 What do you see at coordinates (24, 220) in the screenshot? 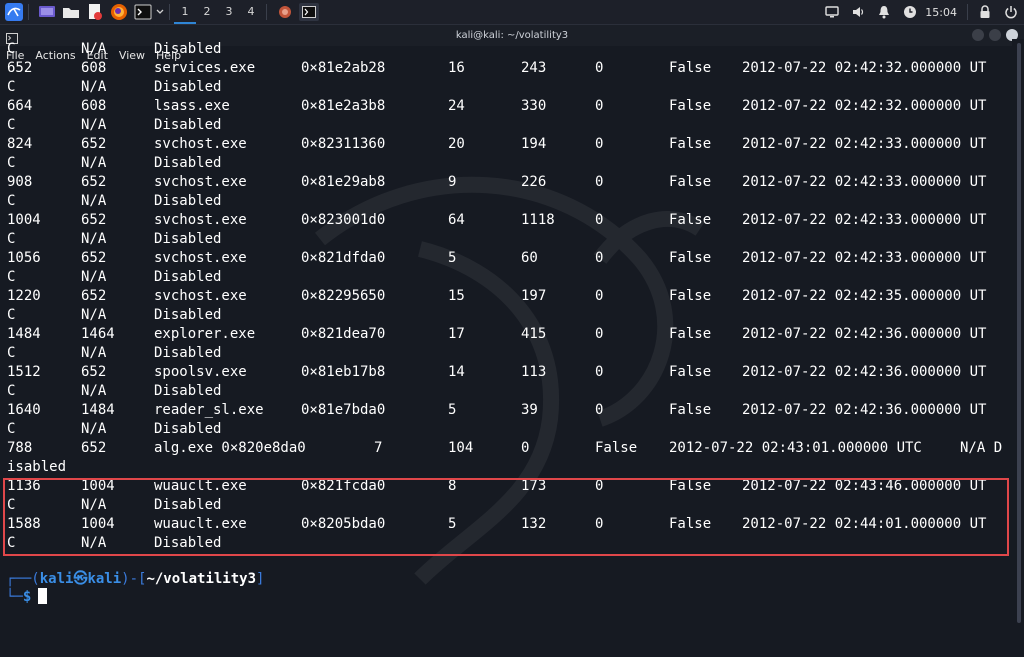
I see `terminal-cell: 1004` at bounding box center [24, 220].